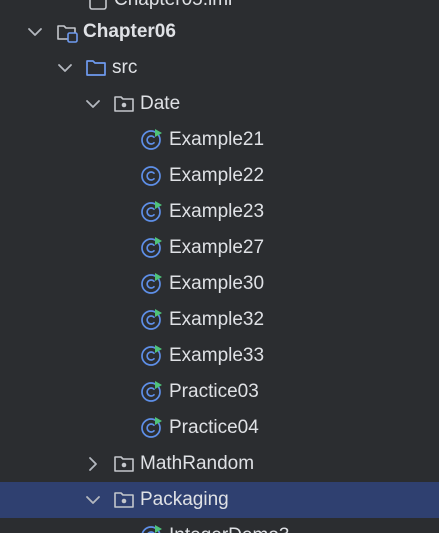 The width and height of the screenshot is (439, 533). What do you see at coordinates (67, 34) in the screenshot?
I see `module-folder-icon` at bounding box center [67, 34].